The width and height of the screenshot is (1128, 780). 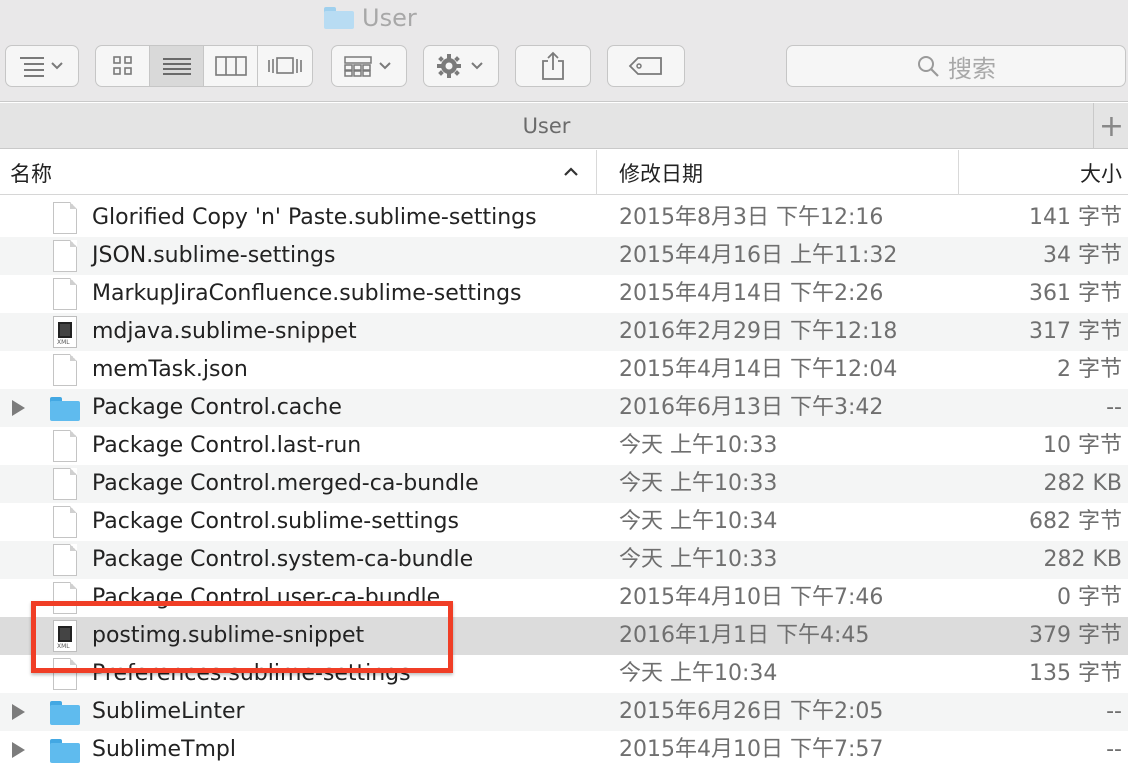 I want to click on search-icon, so click(x=928, y=66).